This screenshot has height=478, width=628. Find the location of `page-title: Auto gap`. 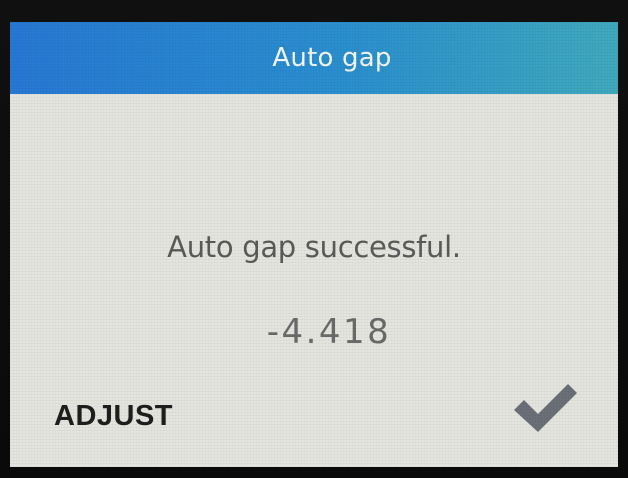

page-title: Auto gap is located at coordinates (332, 58).